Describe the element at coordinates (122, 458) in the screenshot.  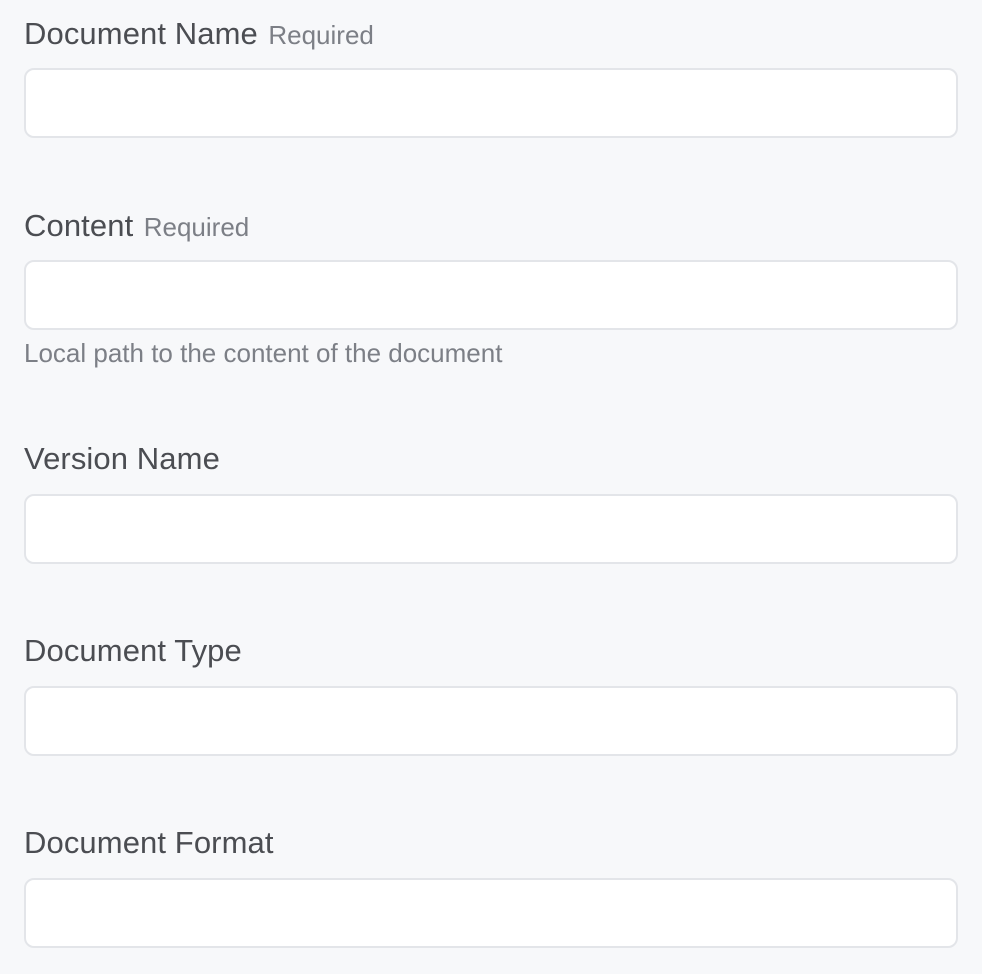
I see `version-name-label: Version Name` at that location.